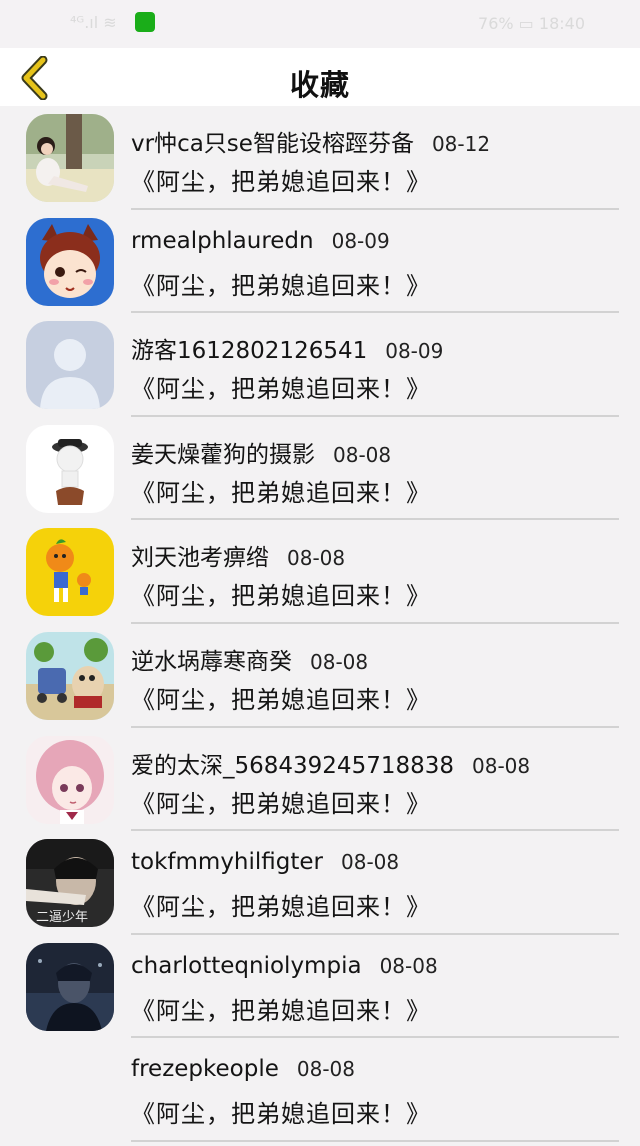 The image size is (640, 1146). I want to click on user-name: 姜天燥藿狗的摄影, so click(223, 454).